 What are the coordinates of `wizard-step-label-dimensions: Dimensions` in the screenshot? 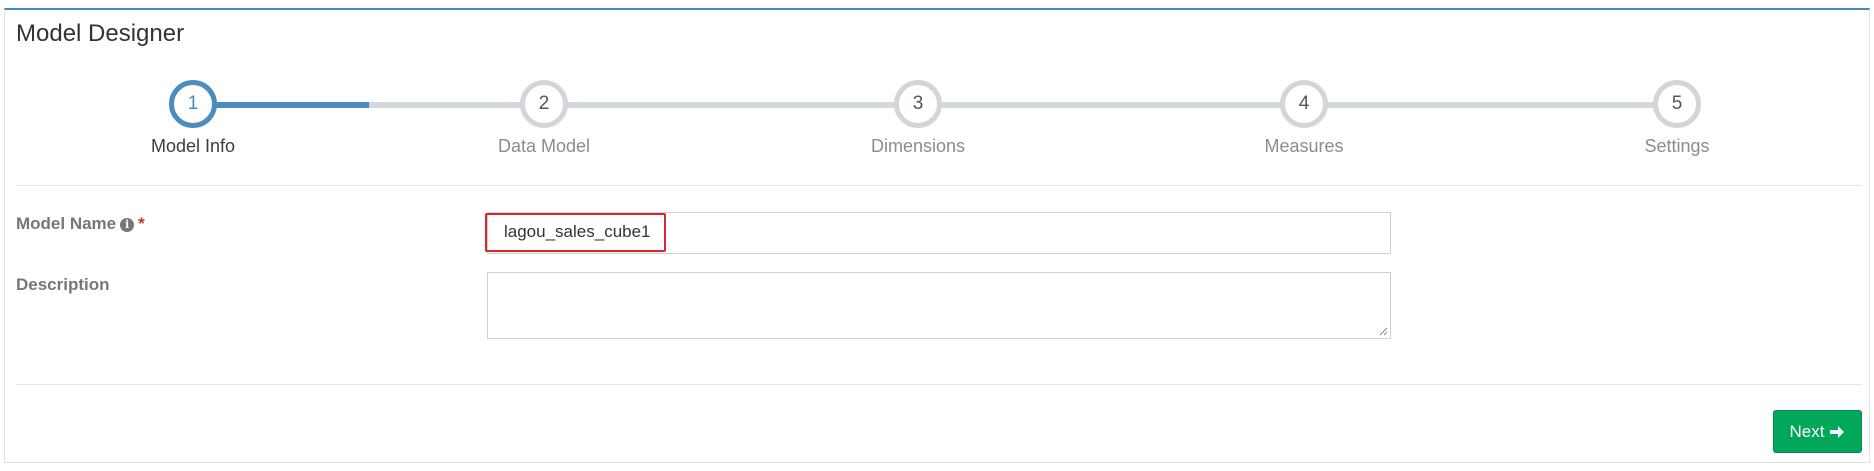 It's located at (918, 146).